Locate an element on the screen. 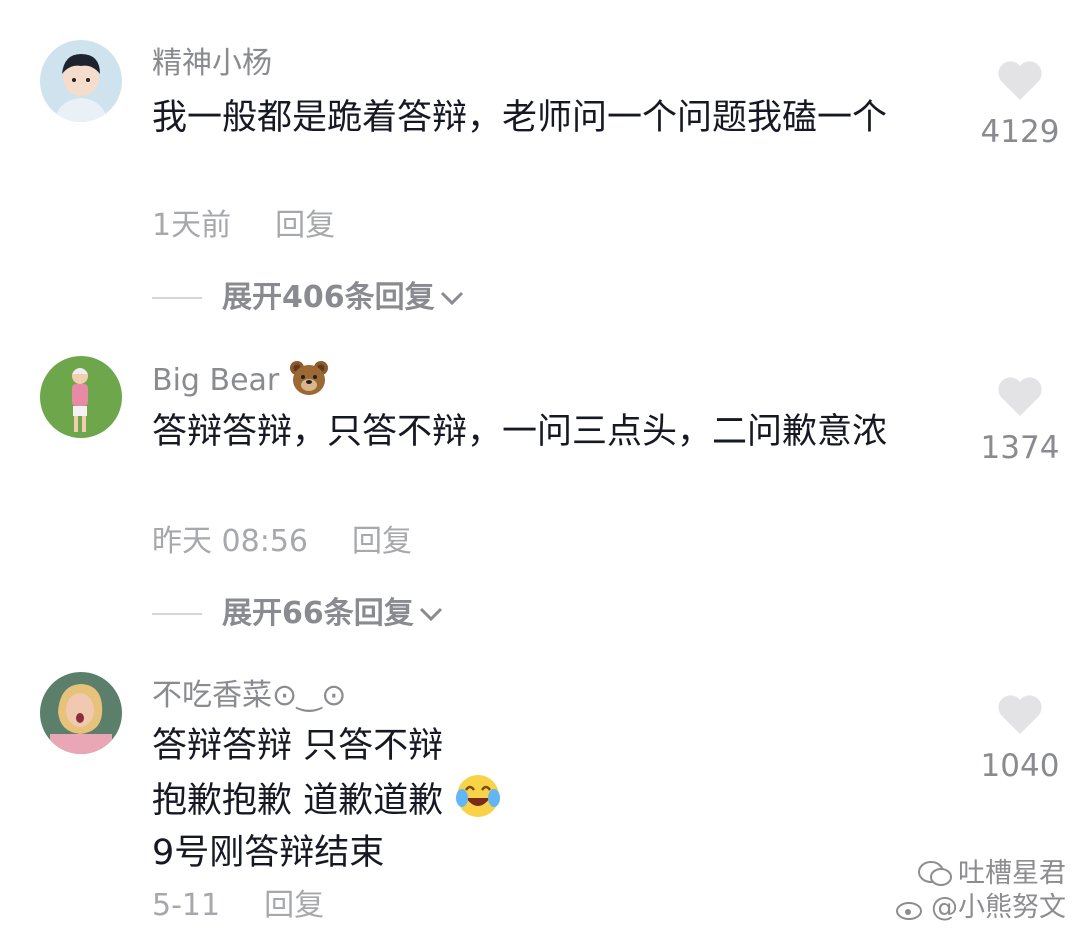 This screenshot has height=937, width=1080. comment-meta: 1天前 回复 is located at coordinates (243, 226).